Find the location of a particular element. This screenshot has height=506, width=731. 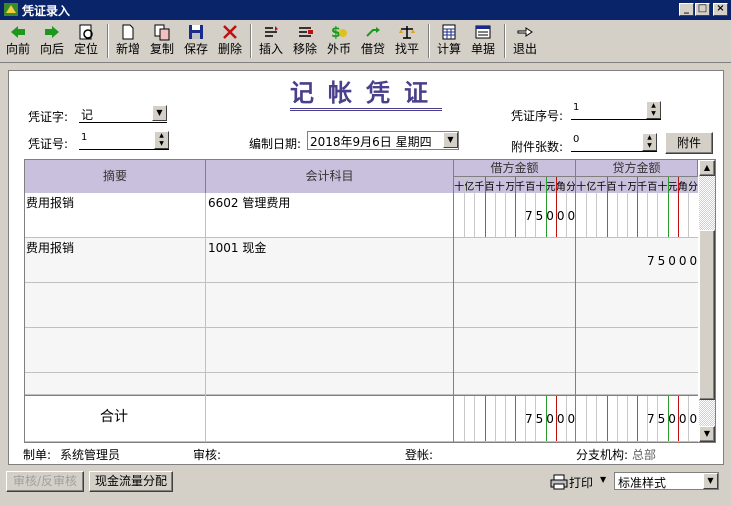

toolbar-label: 新增 is located at coordinates (127, 49).